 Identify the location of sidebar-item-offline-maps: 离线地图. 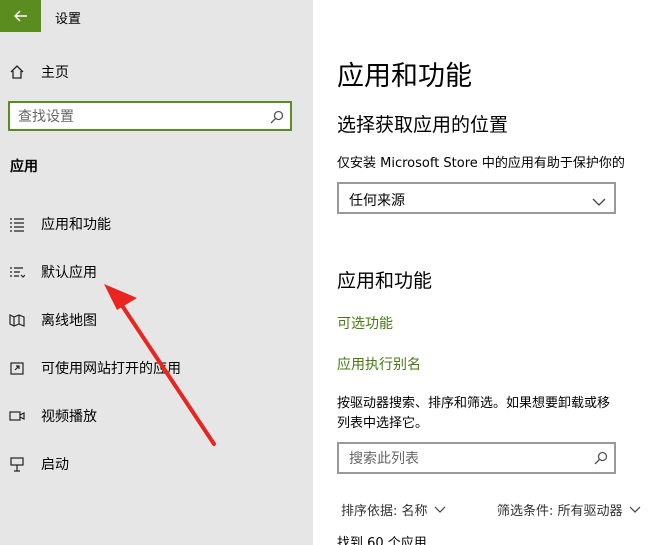
(52, 320).